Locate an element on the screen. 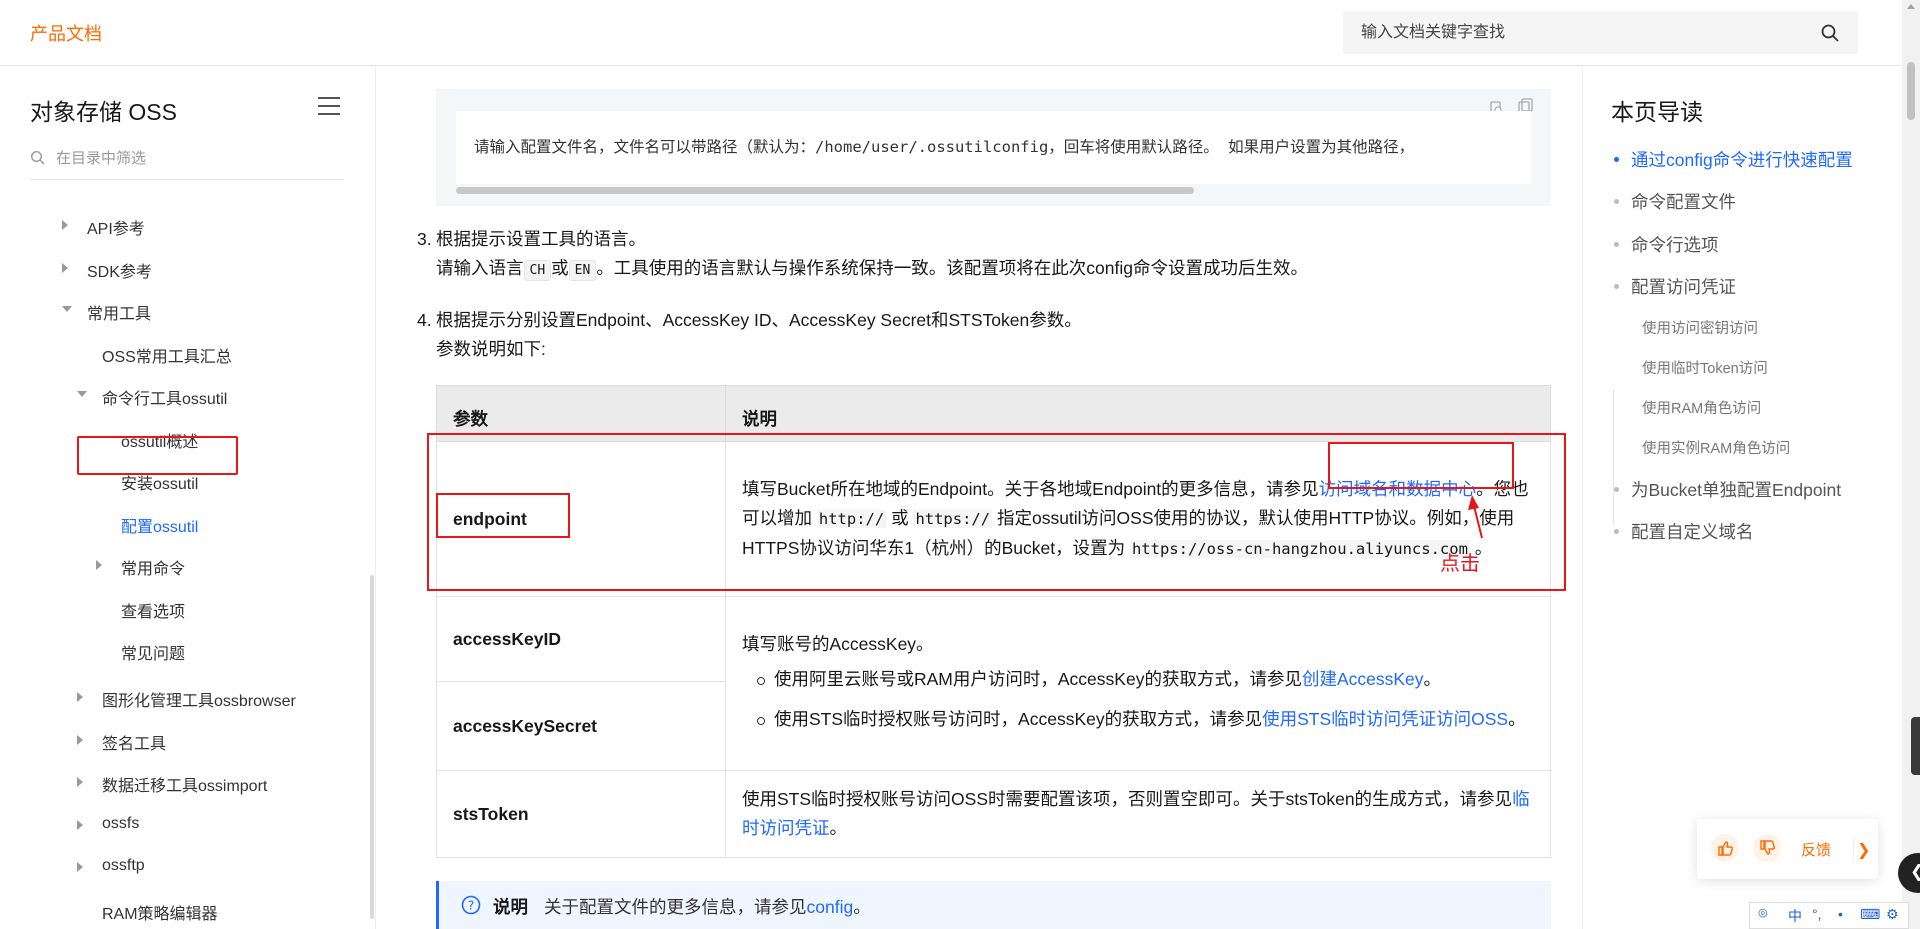 The image size is (1920, 929). annotation-box-sidebar-configure is located at coordinates (157, 455).